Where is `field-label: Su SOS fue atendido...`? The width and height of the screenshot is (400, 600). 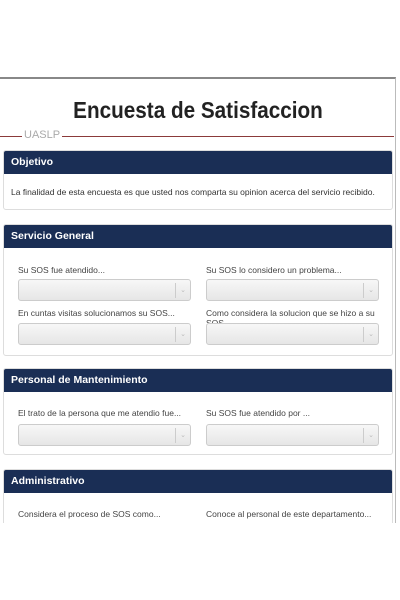 field-label: Su SOS fue atendido... is located at coordinates (61, 270).